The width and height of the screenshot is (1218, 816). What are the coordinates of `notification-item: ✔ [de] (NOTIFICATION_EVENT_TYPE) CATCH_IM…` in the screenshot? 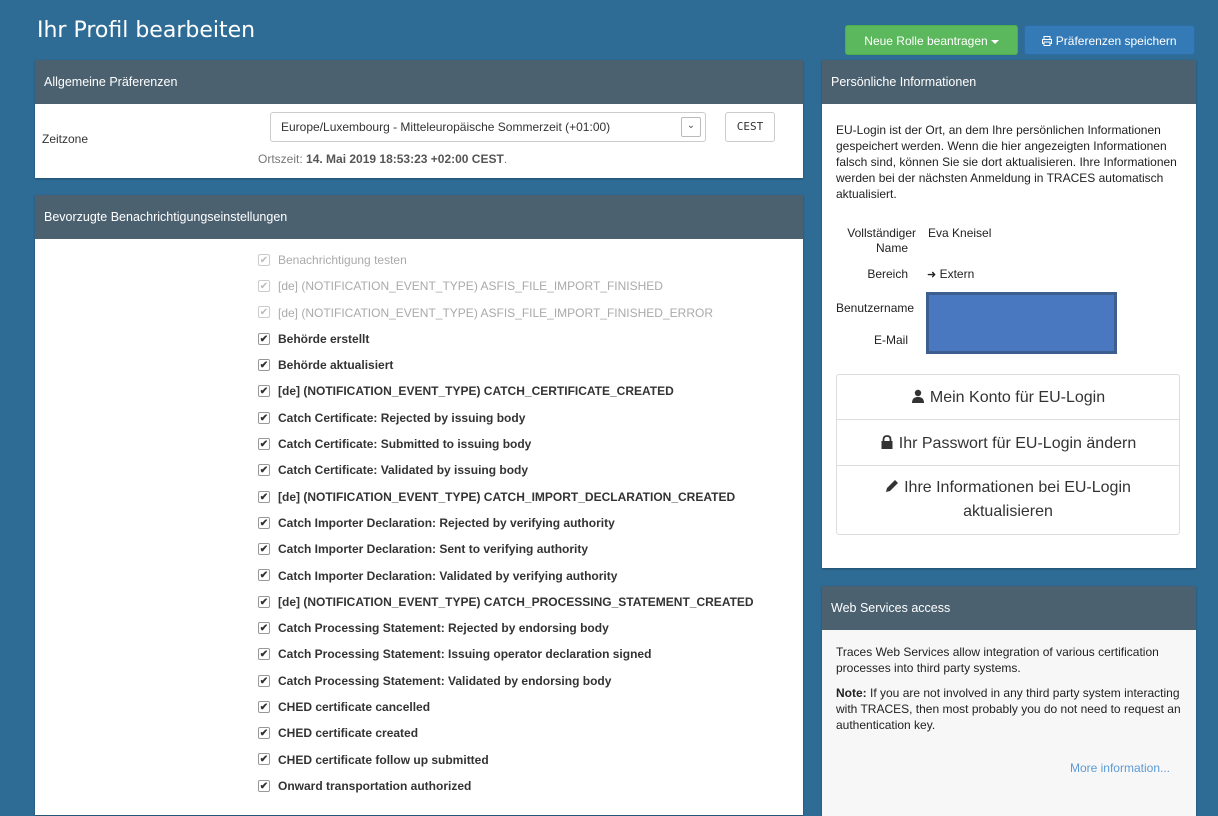 It's located at (506, 497).